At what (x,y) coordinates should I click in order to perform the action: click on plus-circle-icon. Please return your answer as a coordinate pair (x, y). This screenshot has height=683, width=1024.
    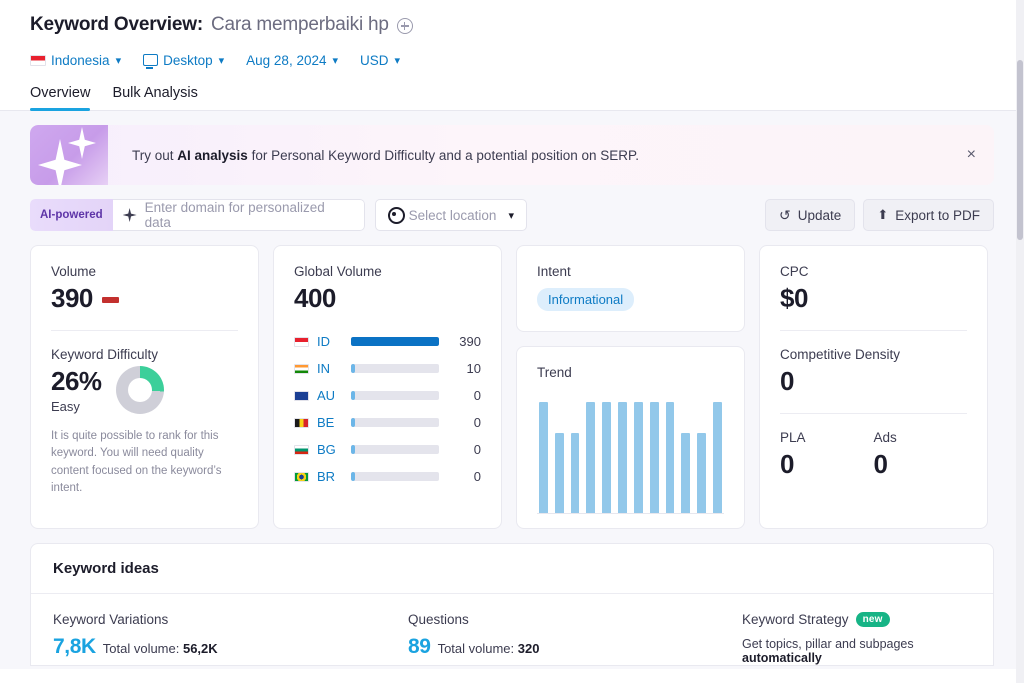
    Looking at the image, I should click on (404, 26).